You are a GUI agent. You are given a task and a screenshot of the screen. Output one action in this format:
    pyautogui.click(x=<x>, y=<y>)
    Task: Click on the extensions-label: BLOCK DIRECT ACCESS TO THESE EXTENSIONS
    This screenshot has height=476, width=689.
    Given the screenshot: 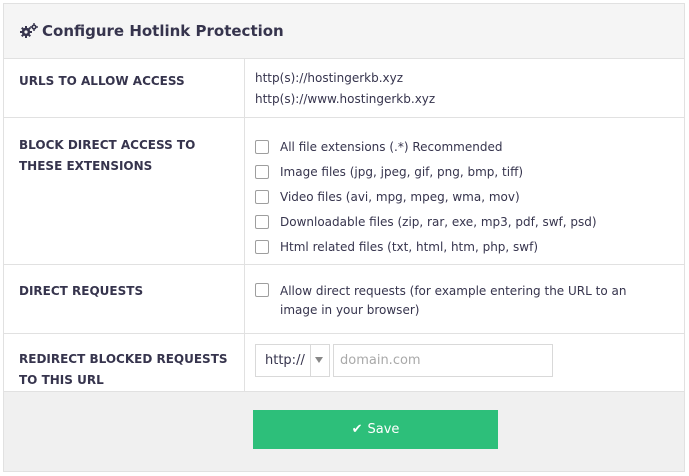 What is the action you would take?
    pyautogui.click(x=124, y=191)
    